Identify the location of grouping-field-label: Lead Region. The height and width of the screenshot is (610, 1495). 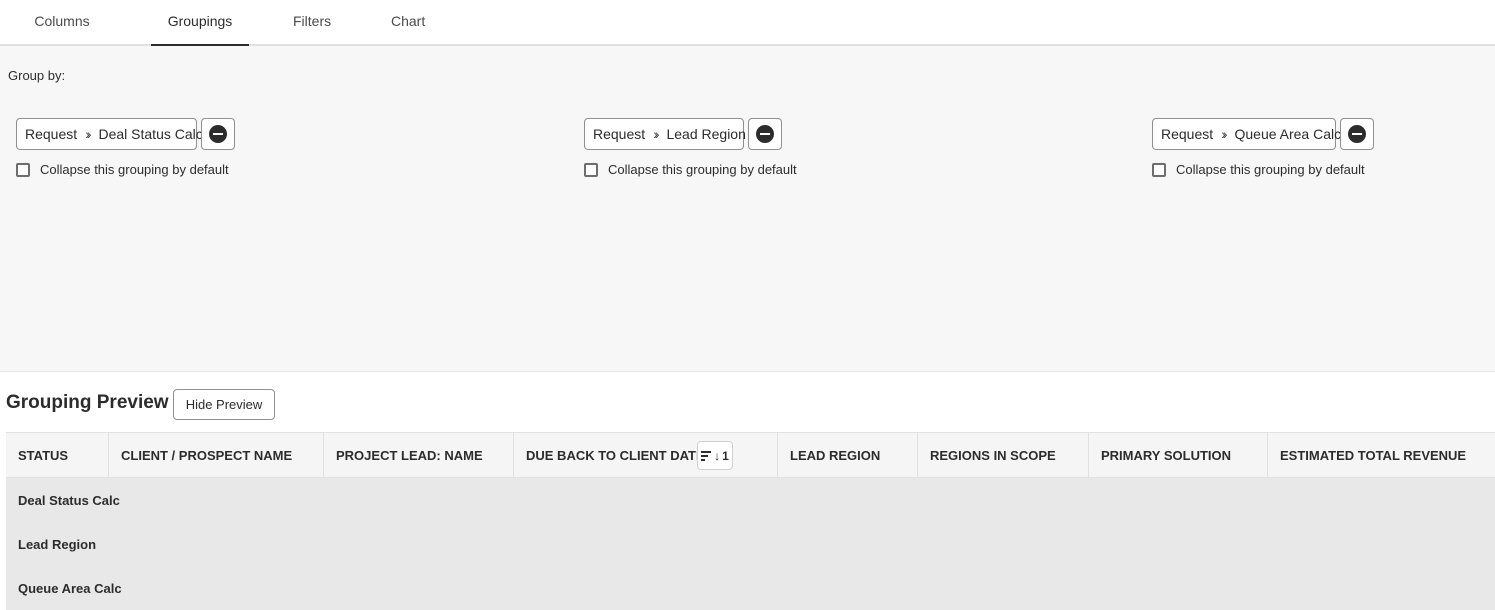
(706, 134).